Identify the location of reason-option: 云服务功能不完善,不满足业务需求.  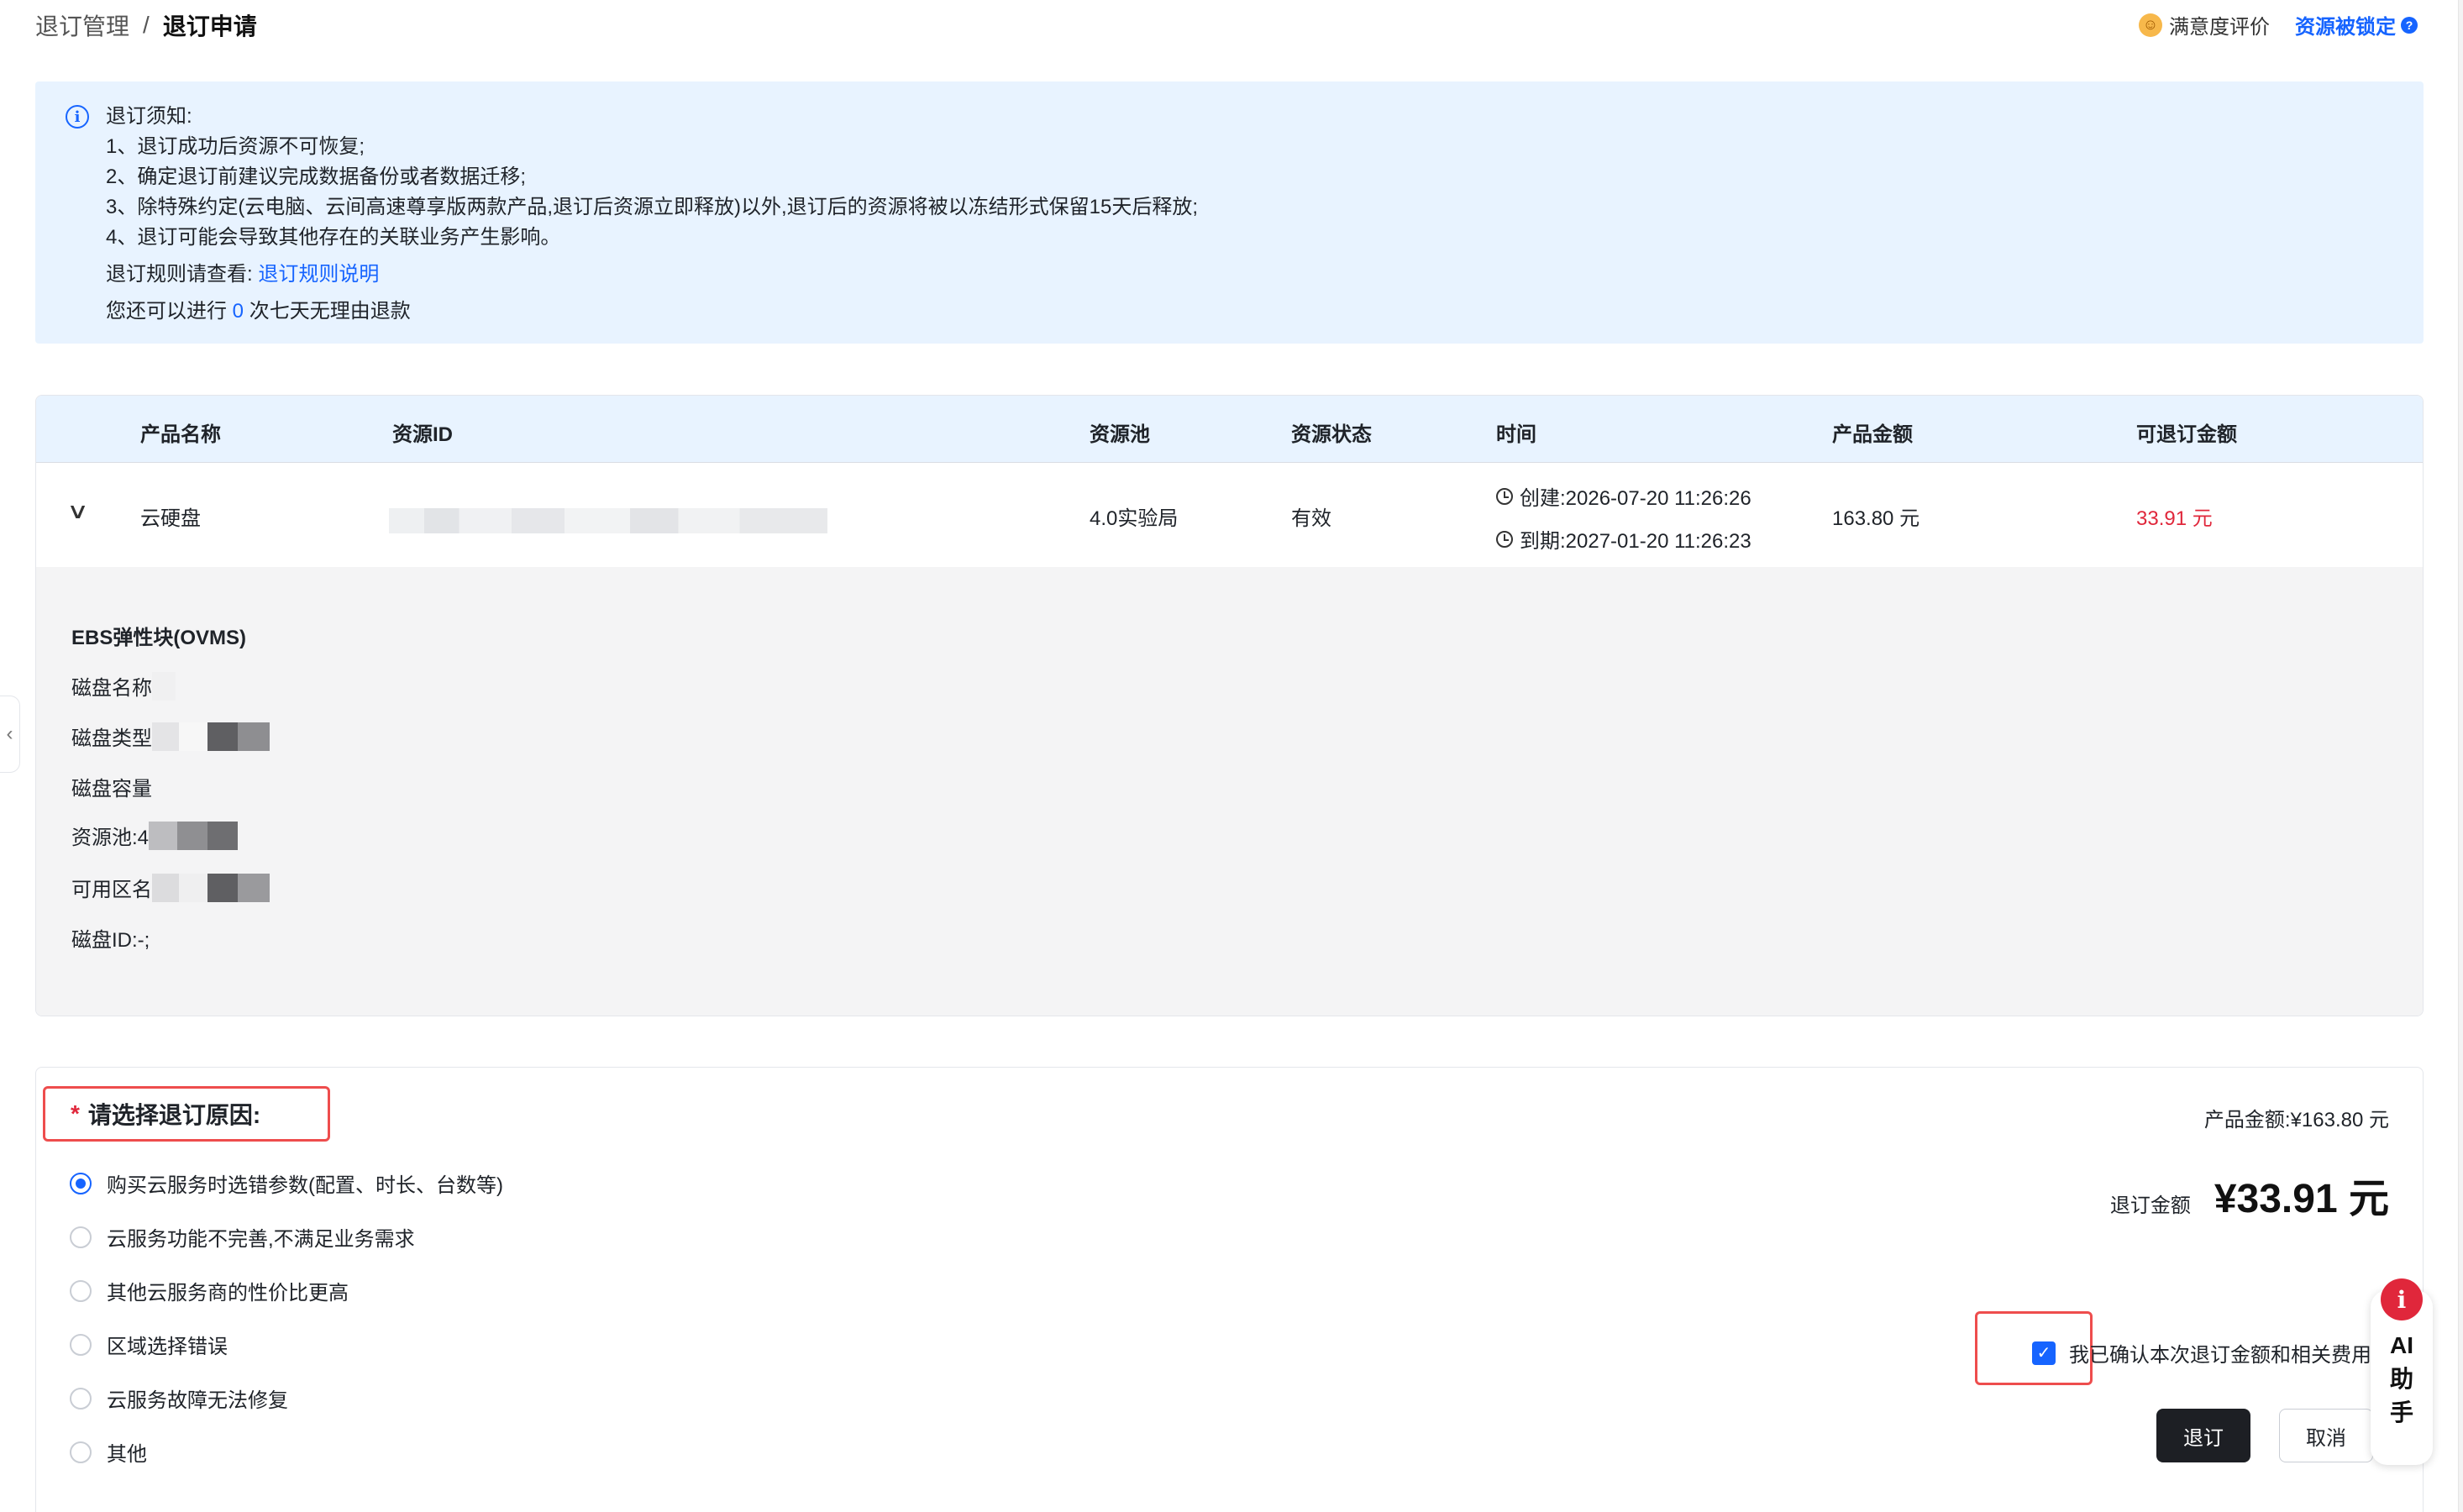
(242, 1237).